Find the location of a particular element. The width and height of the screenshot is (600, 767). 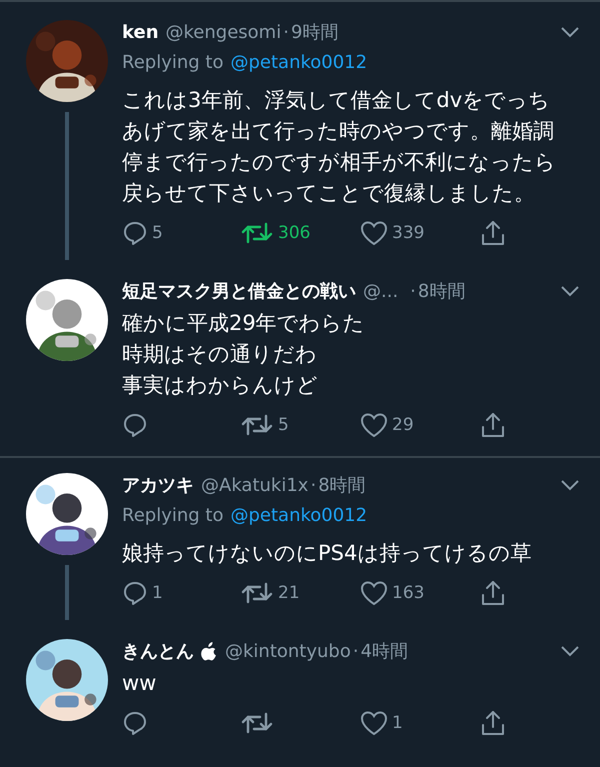

display-name: ken is located at coordinates (140, 32).